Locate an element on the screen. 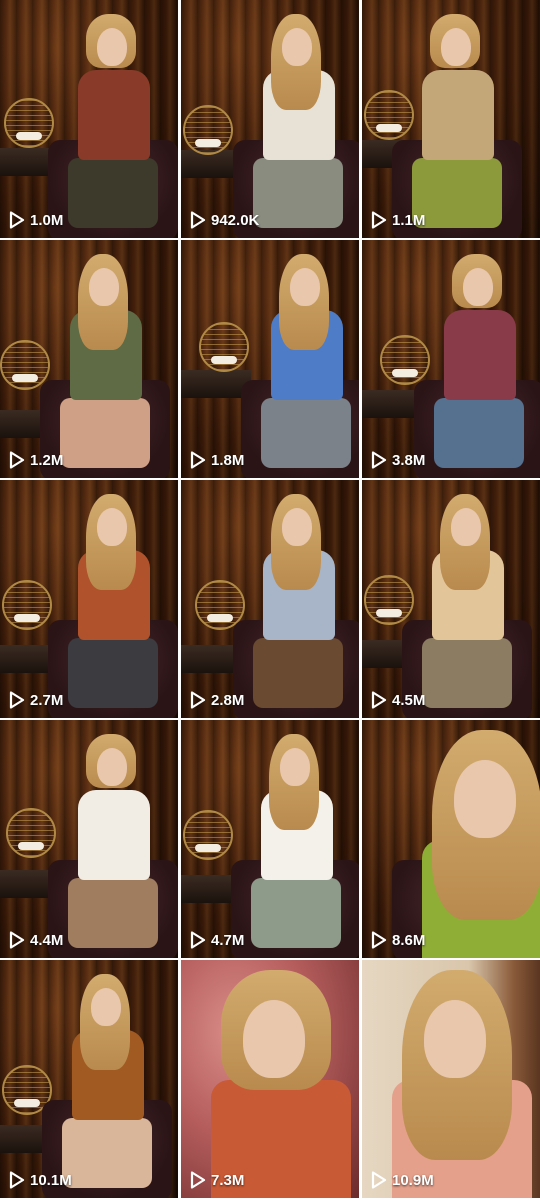  video-thumbnail: 10.1M is located at coordinates (89, 1079).